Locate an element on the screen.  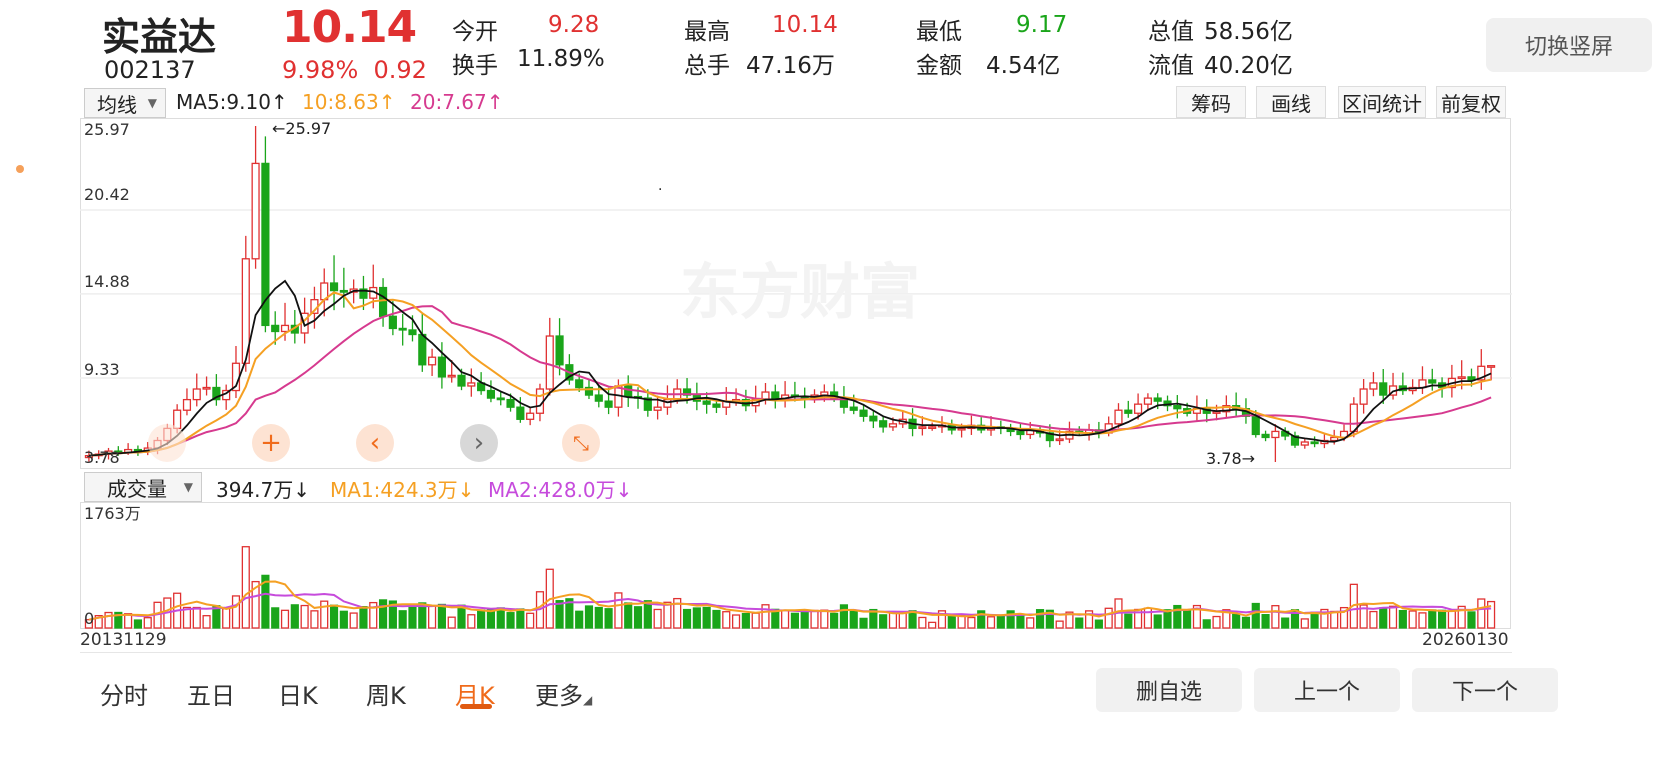
tab-five-day: 五日 is located at coordinates (211, 693).